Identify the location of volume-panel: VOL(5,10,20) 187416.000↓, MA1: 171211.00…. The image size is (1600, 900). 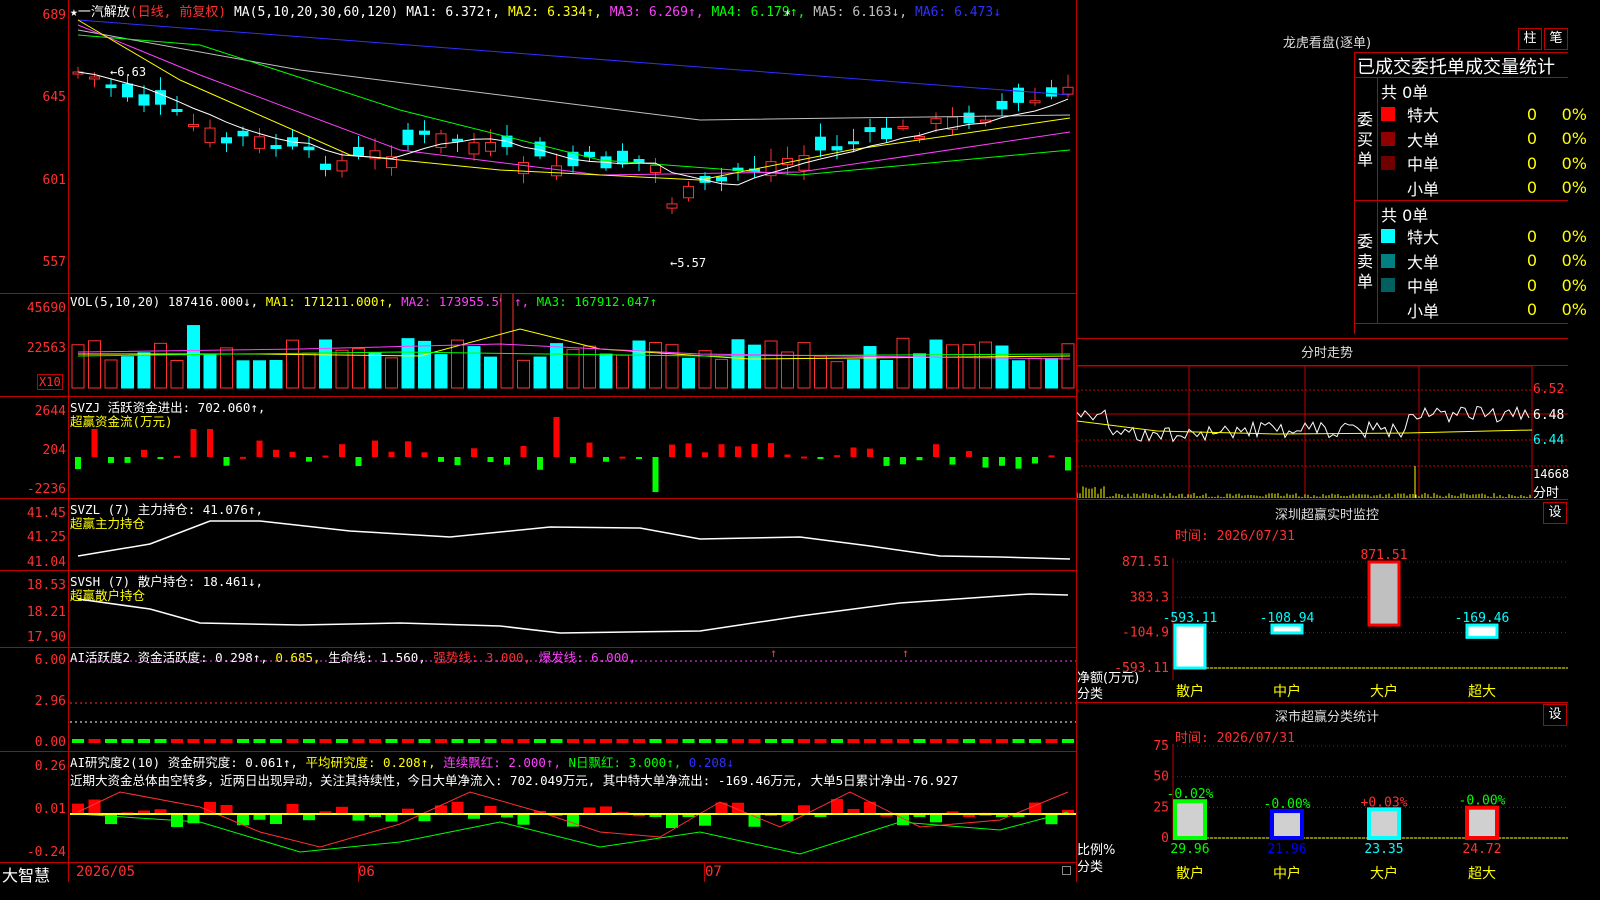
(538, 345).